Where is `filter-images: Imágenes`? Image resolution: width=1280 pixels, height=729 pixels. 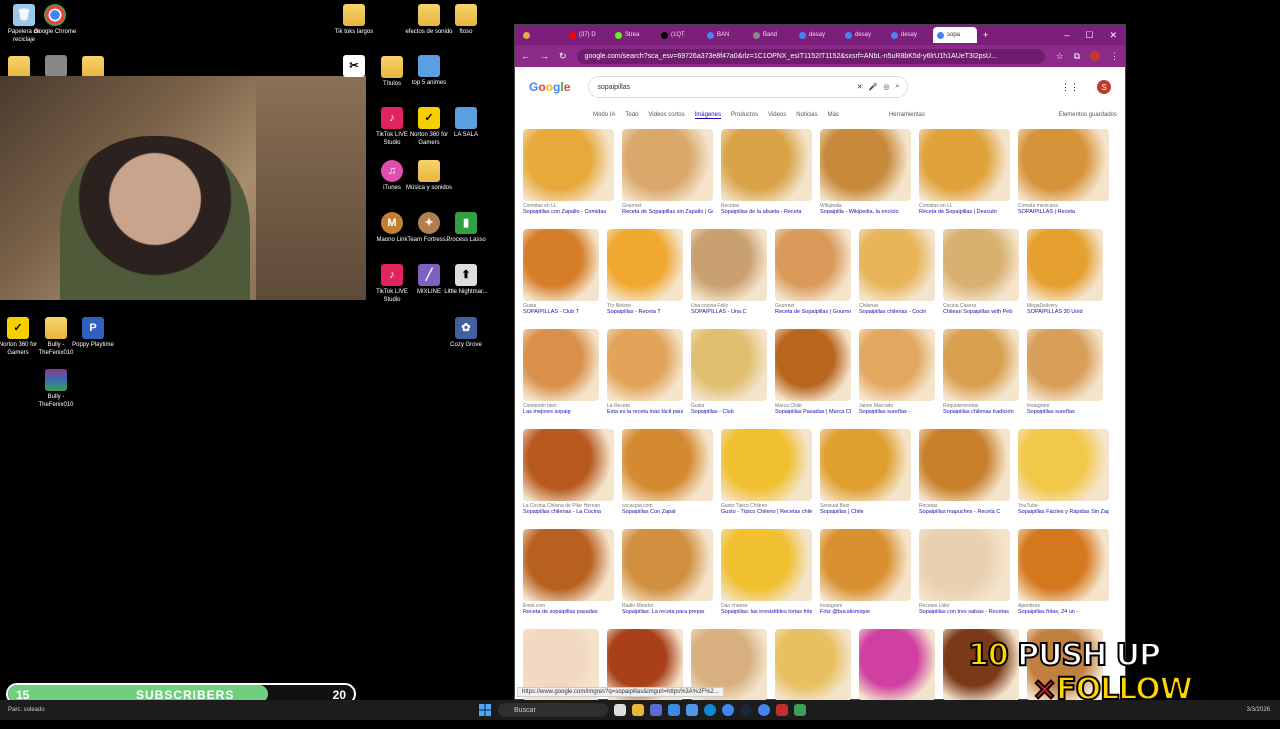
filter-images: Imágenes is located at coordinates (707, 115).